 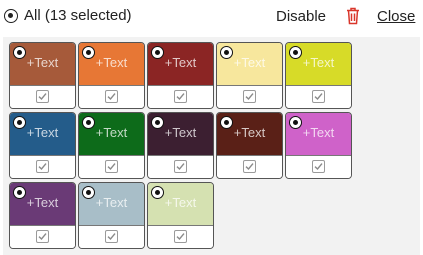 What do you see at coordinates (301, 16) in the screenshot?
I see `disable-button: Disable` at bounding box center [301, 16].